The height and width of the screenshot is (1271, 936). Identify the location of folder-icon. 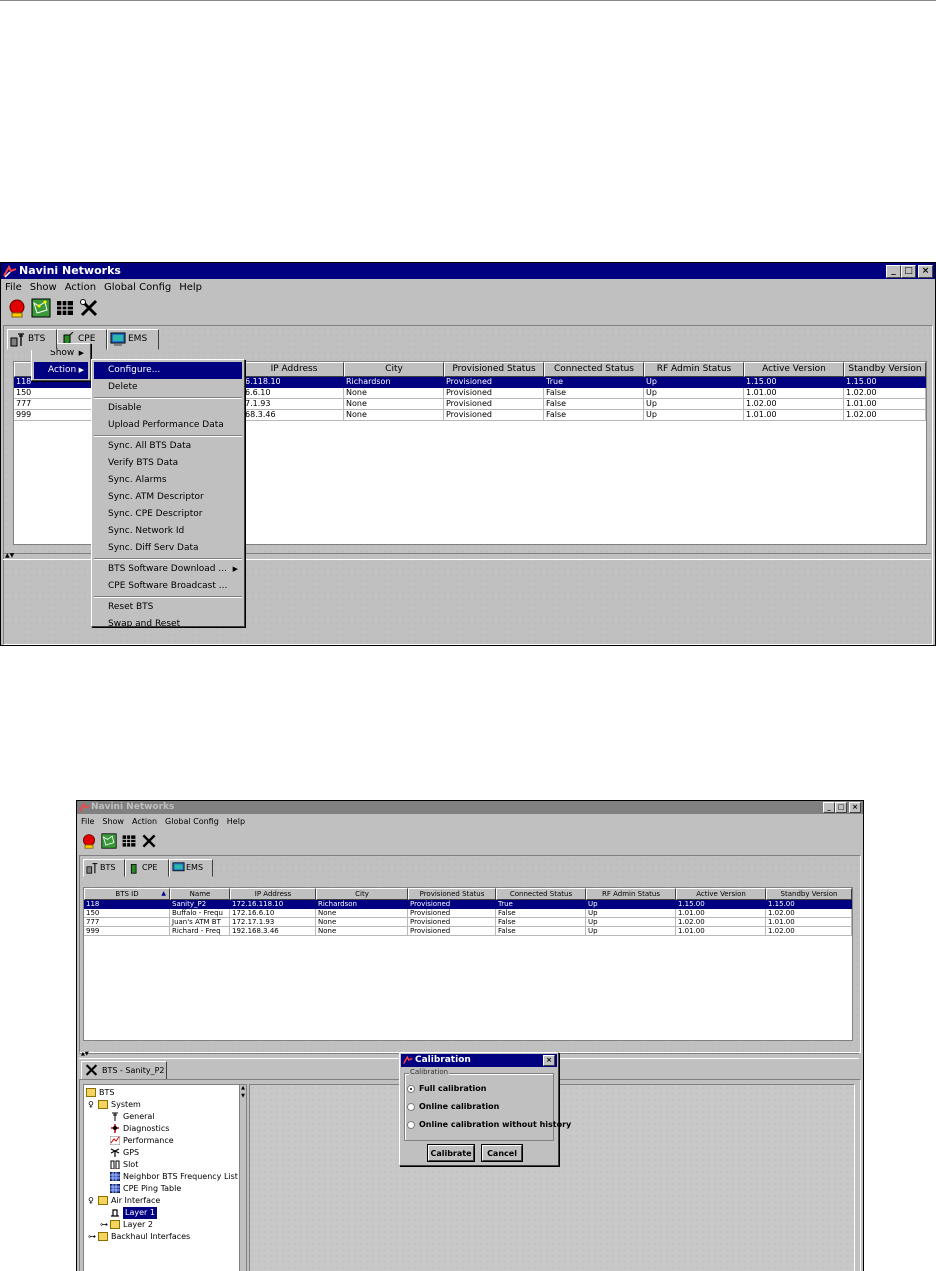
(103, 1200).